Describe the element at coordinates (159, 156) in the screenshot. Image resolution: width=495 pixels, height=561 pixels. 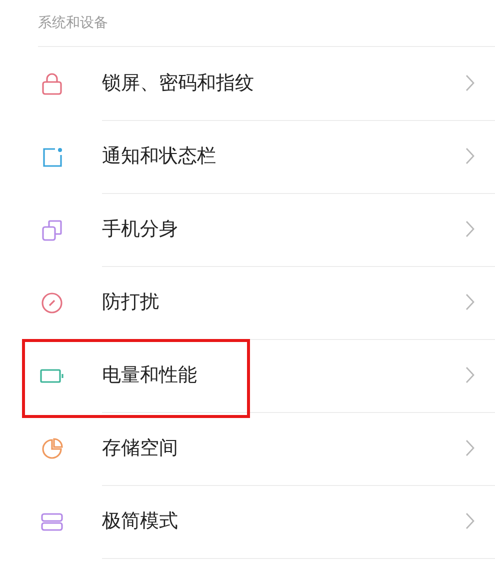
I see `item-label: 通知和状态栏` at that location.